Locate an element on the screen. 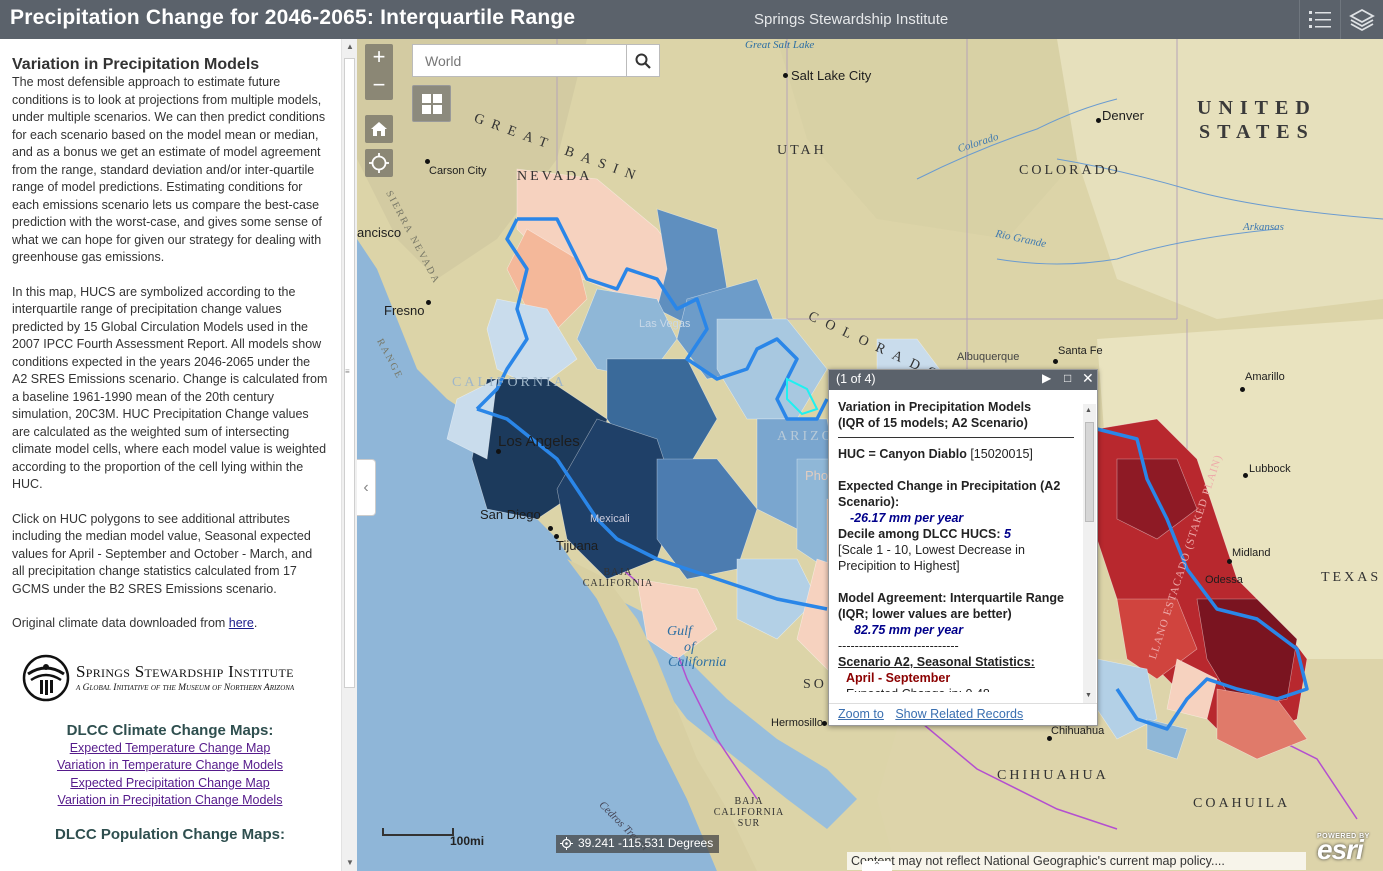 The width and height of the screenshot is (1383, 871). panel-scrollbar: ▲ ≡ ▼ is located at coordinates (349, 455).